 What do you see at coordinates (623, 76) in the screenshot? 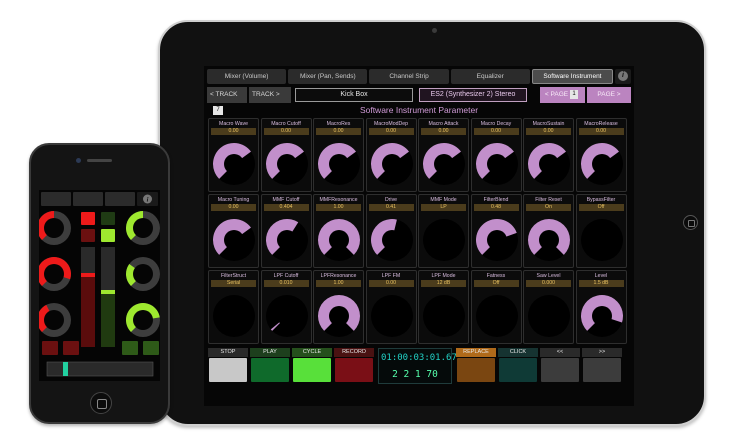
I see `info-button: i` at bounding box center [623, 76].